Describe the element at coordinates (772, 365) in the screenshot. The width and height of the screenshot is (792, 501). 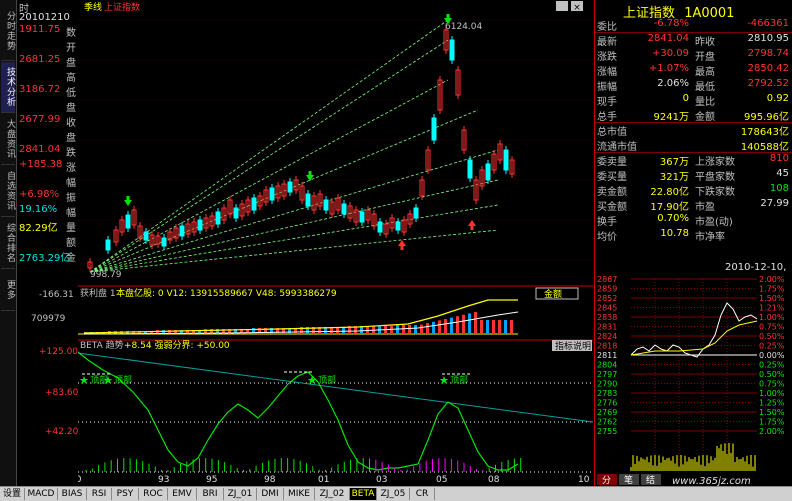
I see `intraday-right-tick: 0.25%` at that location.